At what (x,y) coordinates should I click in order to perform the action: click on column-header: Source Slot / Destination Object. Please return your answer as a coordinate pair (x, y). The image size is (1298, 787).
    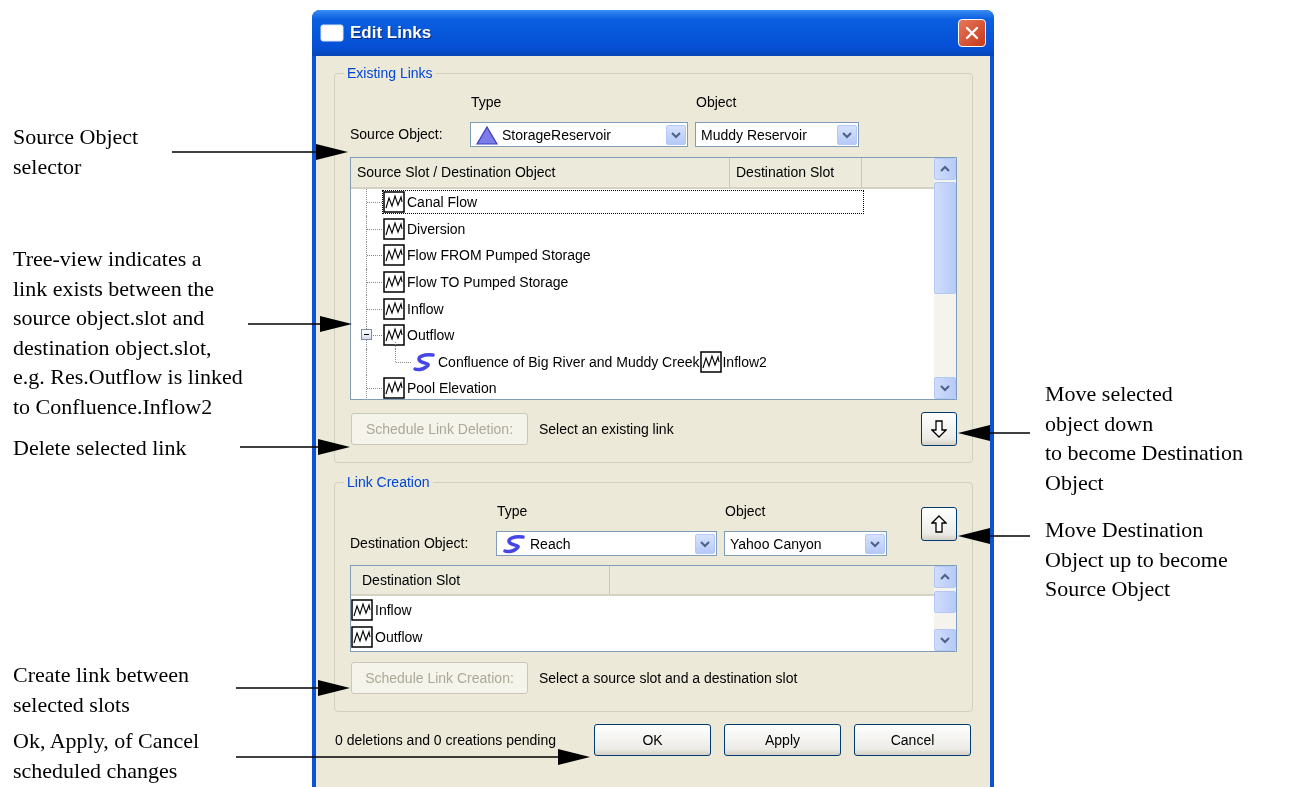
    Looking at the image, I should click on (540, 172).